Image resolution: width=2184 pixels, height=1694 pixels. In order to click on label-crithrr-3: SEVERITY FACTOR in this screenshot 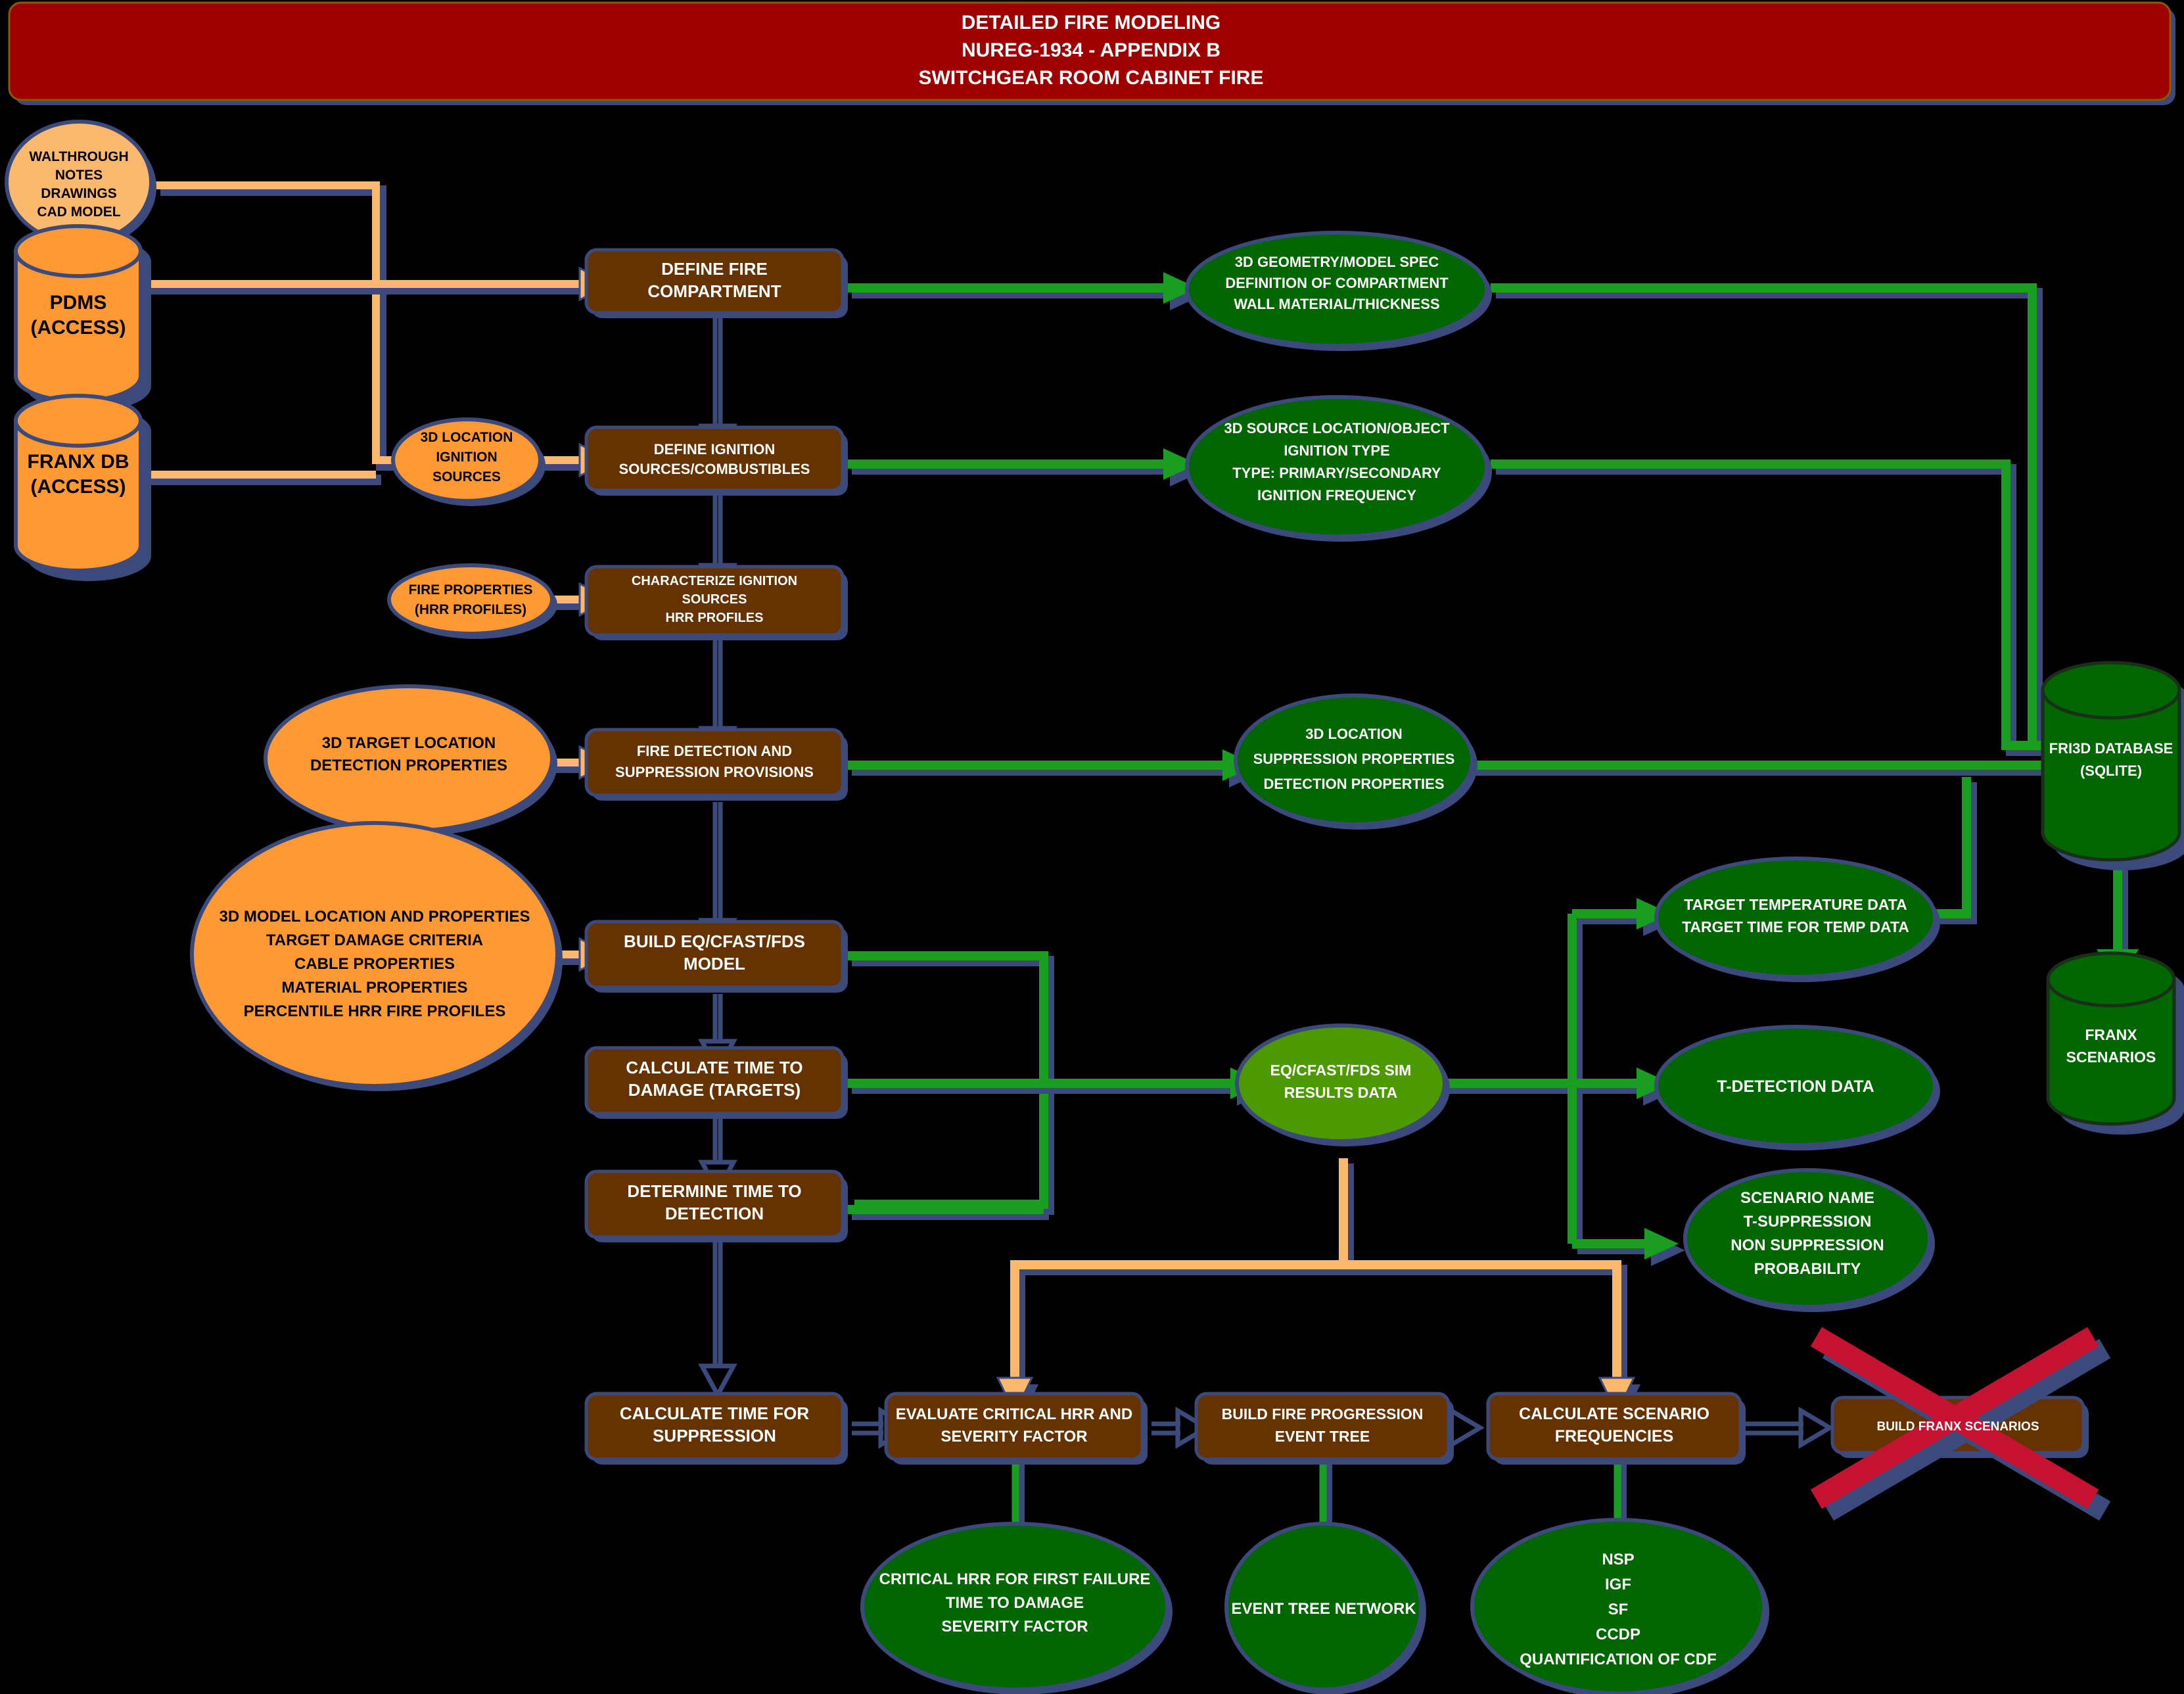, I will do `click(1014, 1626)`.